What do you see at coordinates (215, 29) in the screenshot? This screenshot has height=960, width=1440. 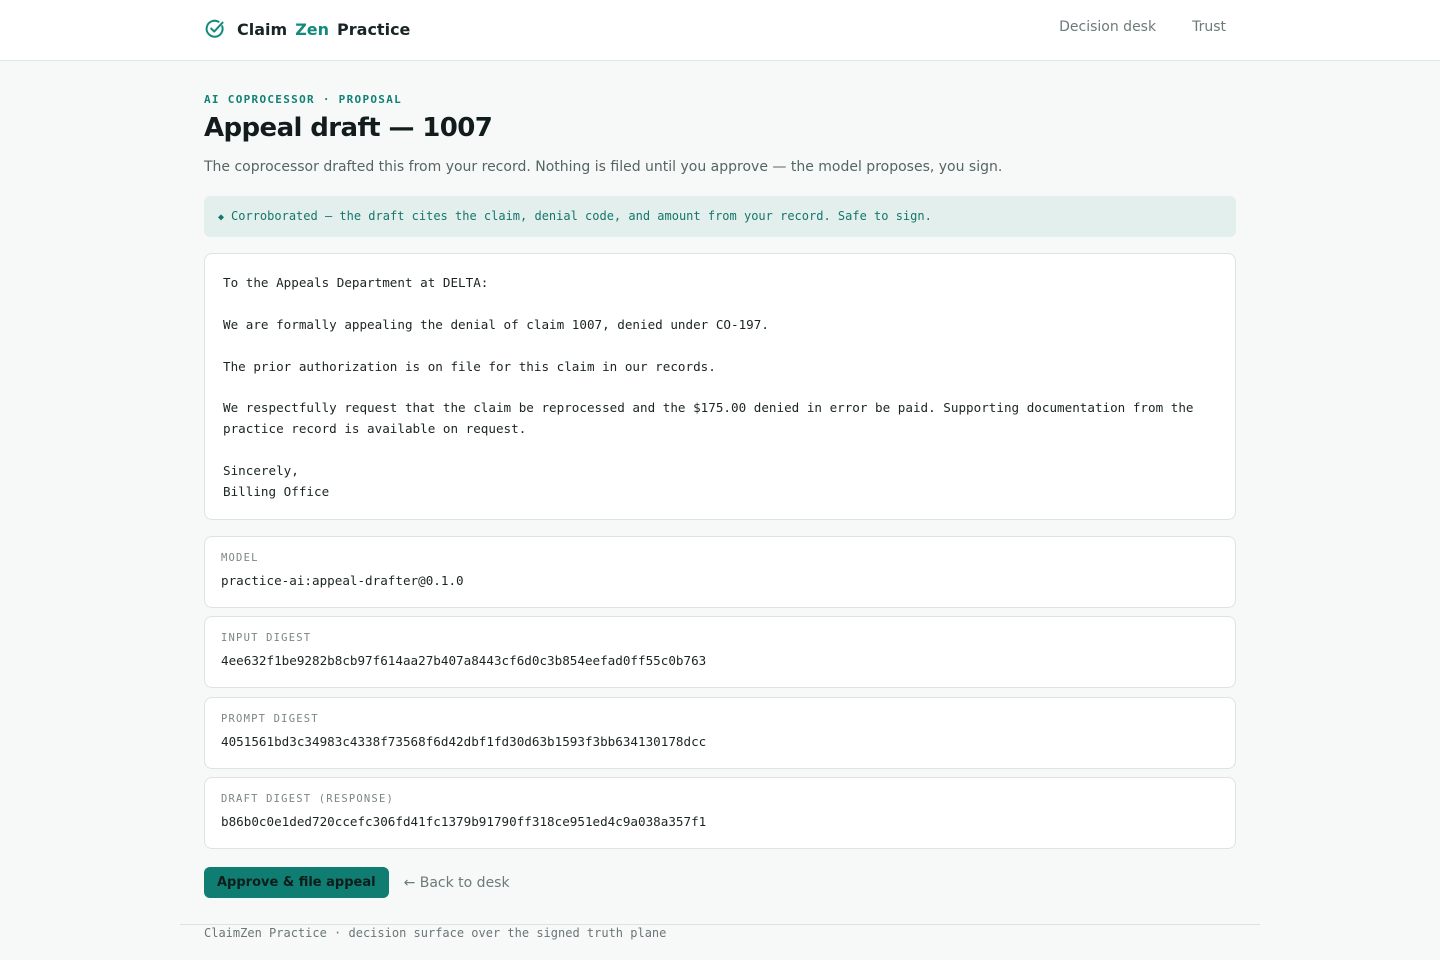 I see `check-circle-icon` at bounding box center [215, 29].